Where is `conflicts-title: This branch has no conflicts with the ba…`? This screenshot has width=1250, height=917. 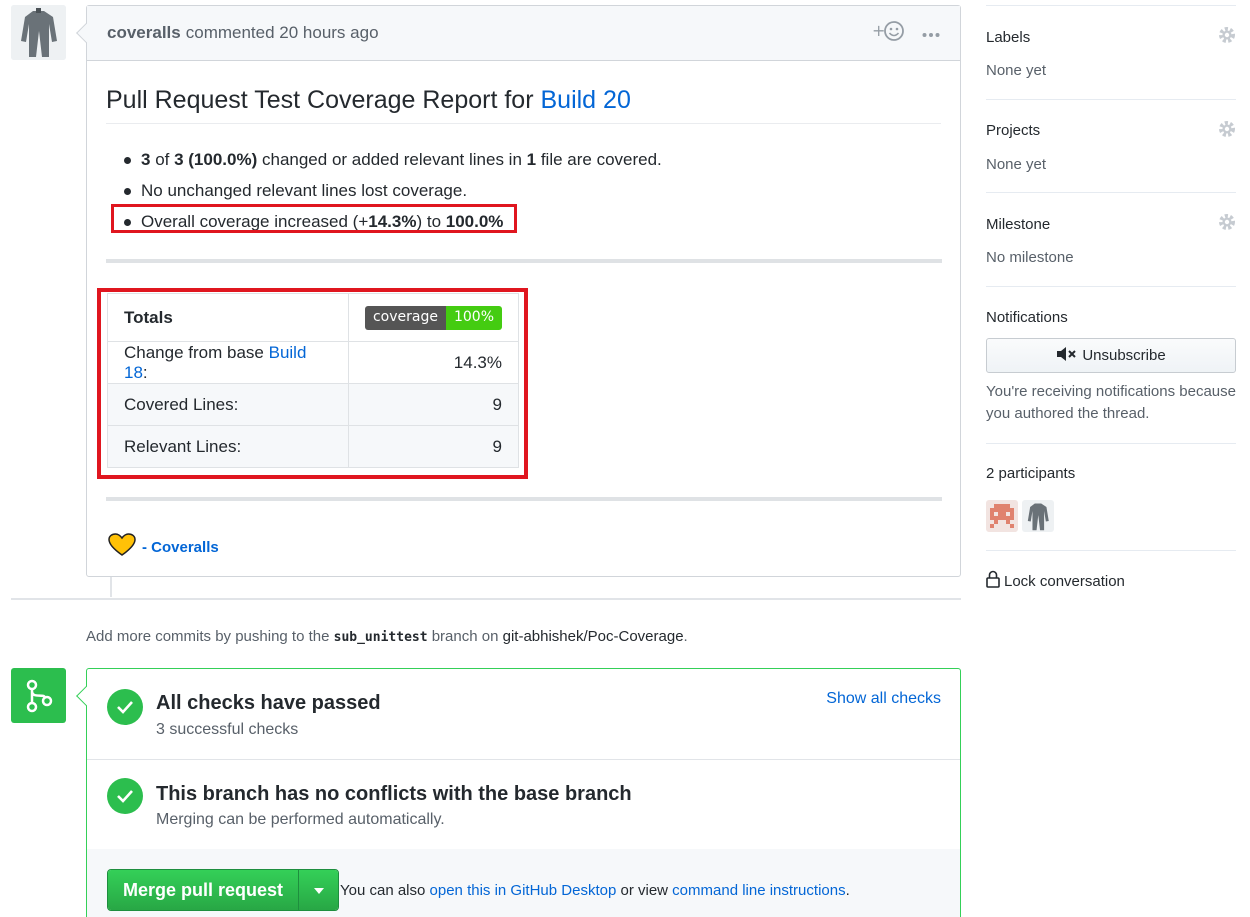
conflicts-title: This branch has no conflicts with the ba… is located at coordinates (394, 794).